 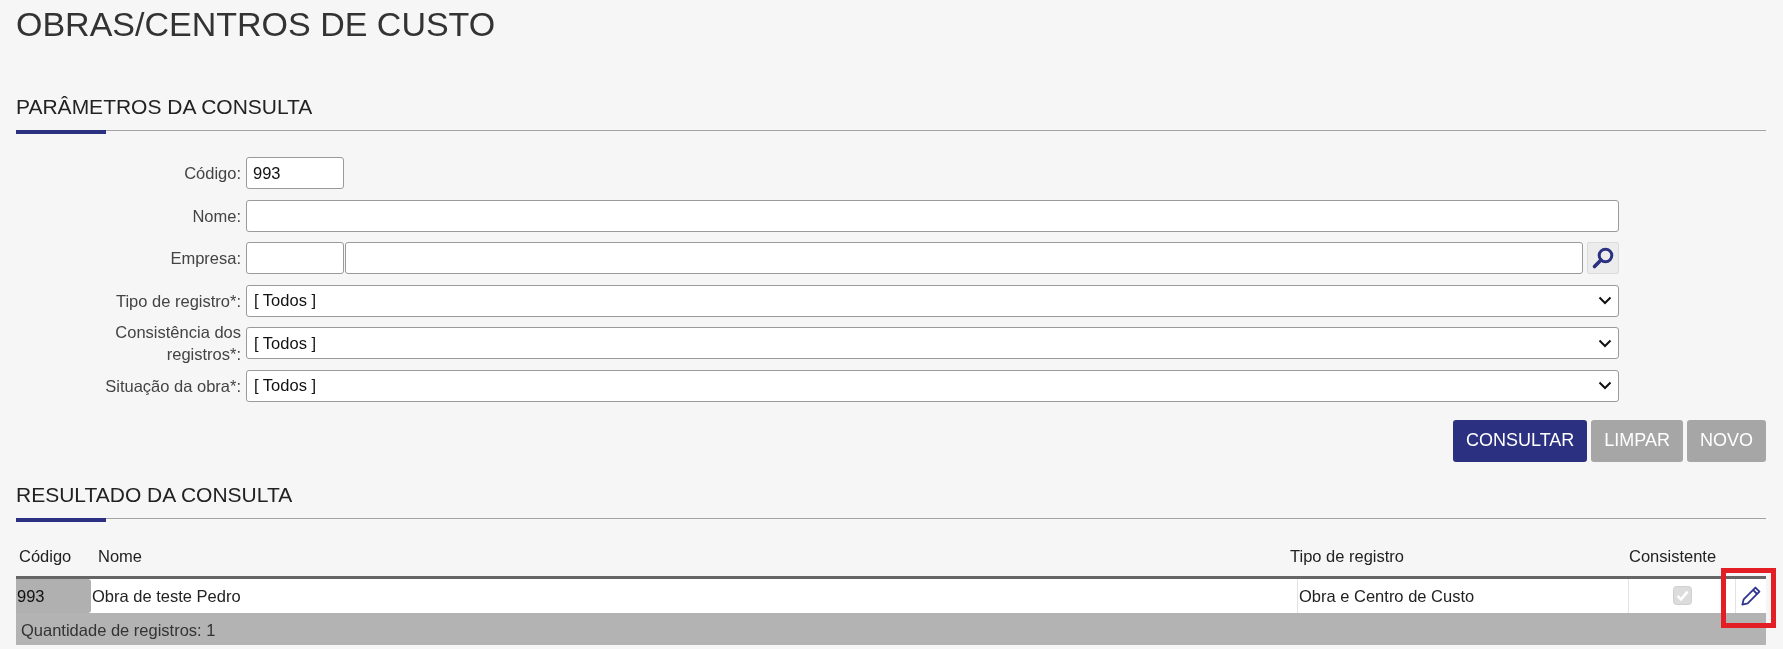 What do you see at coordinates (177, 343) in the screenshot?
I see `field-label: Consistência dos registros*:` at bounding box center [177, 343].